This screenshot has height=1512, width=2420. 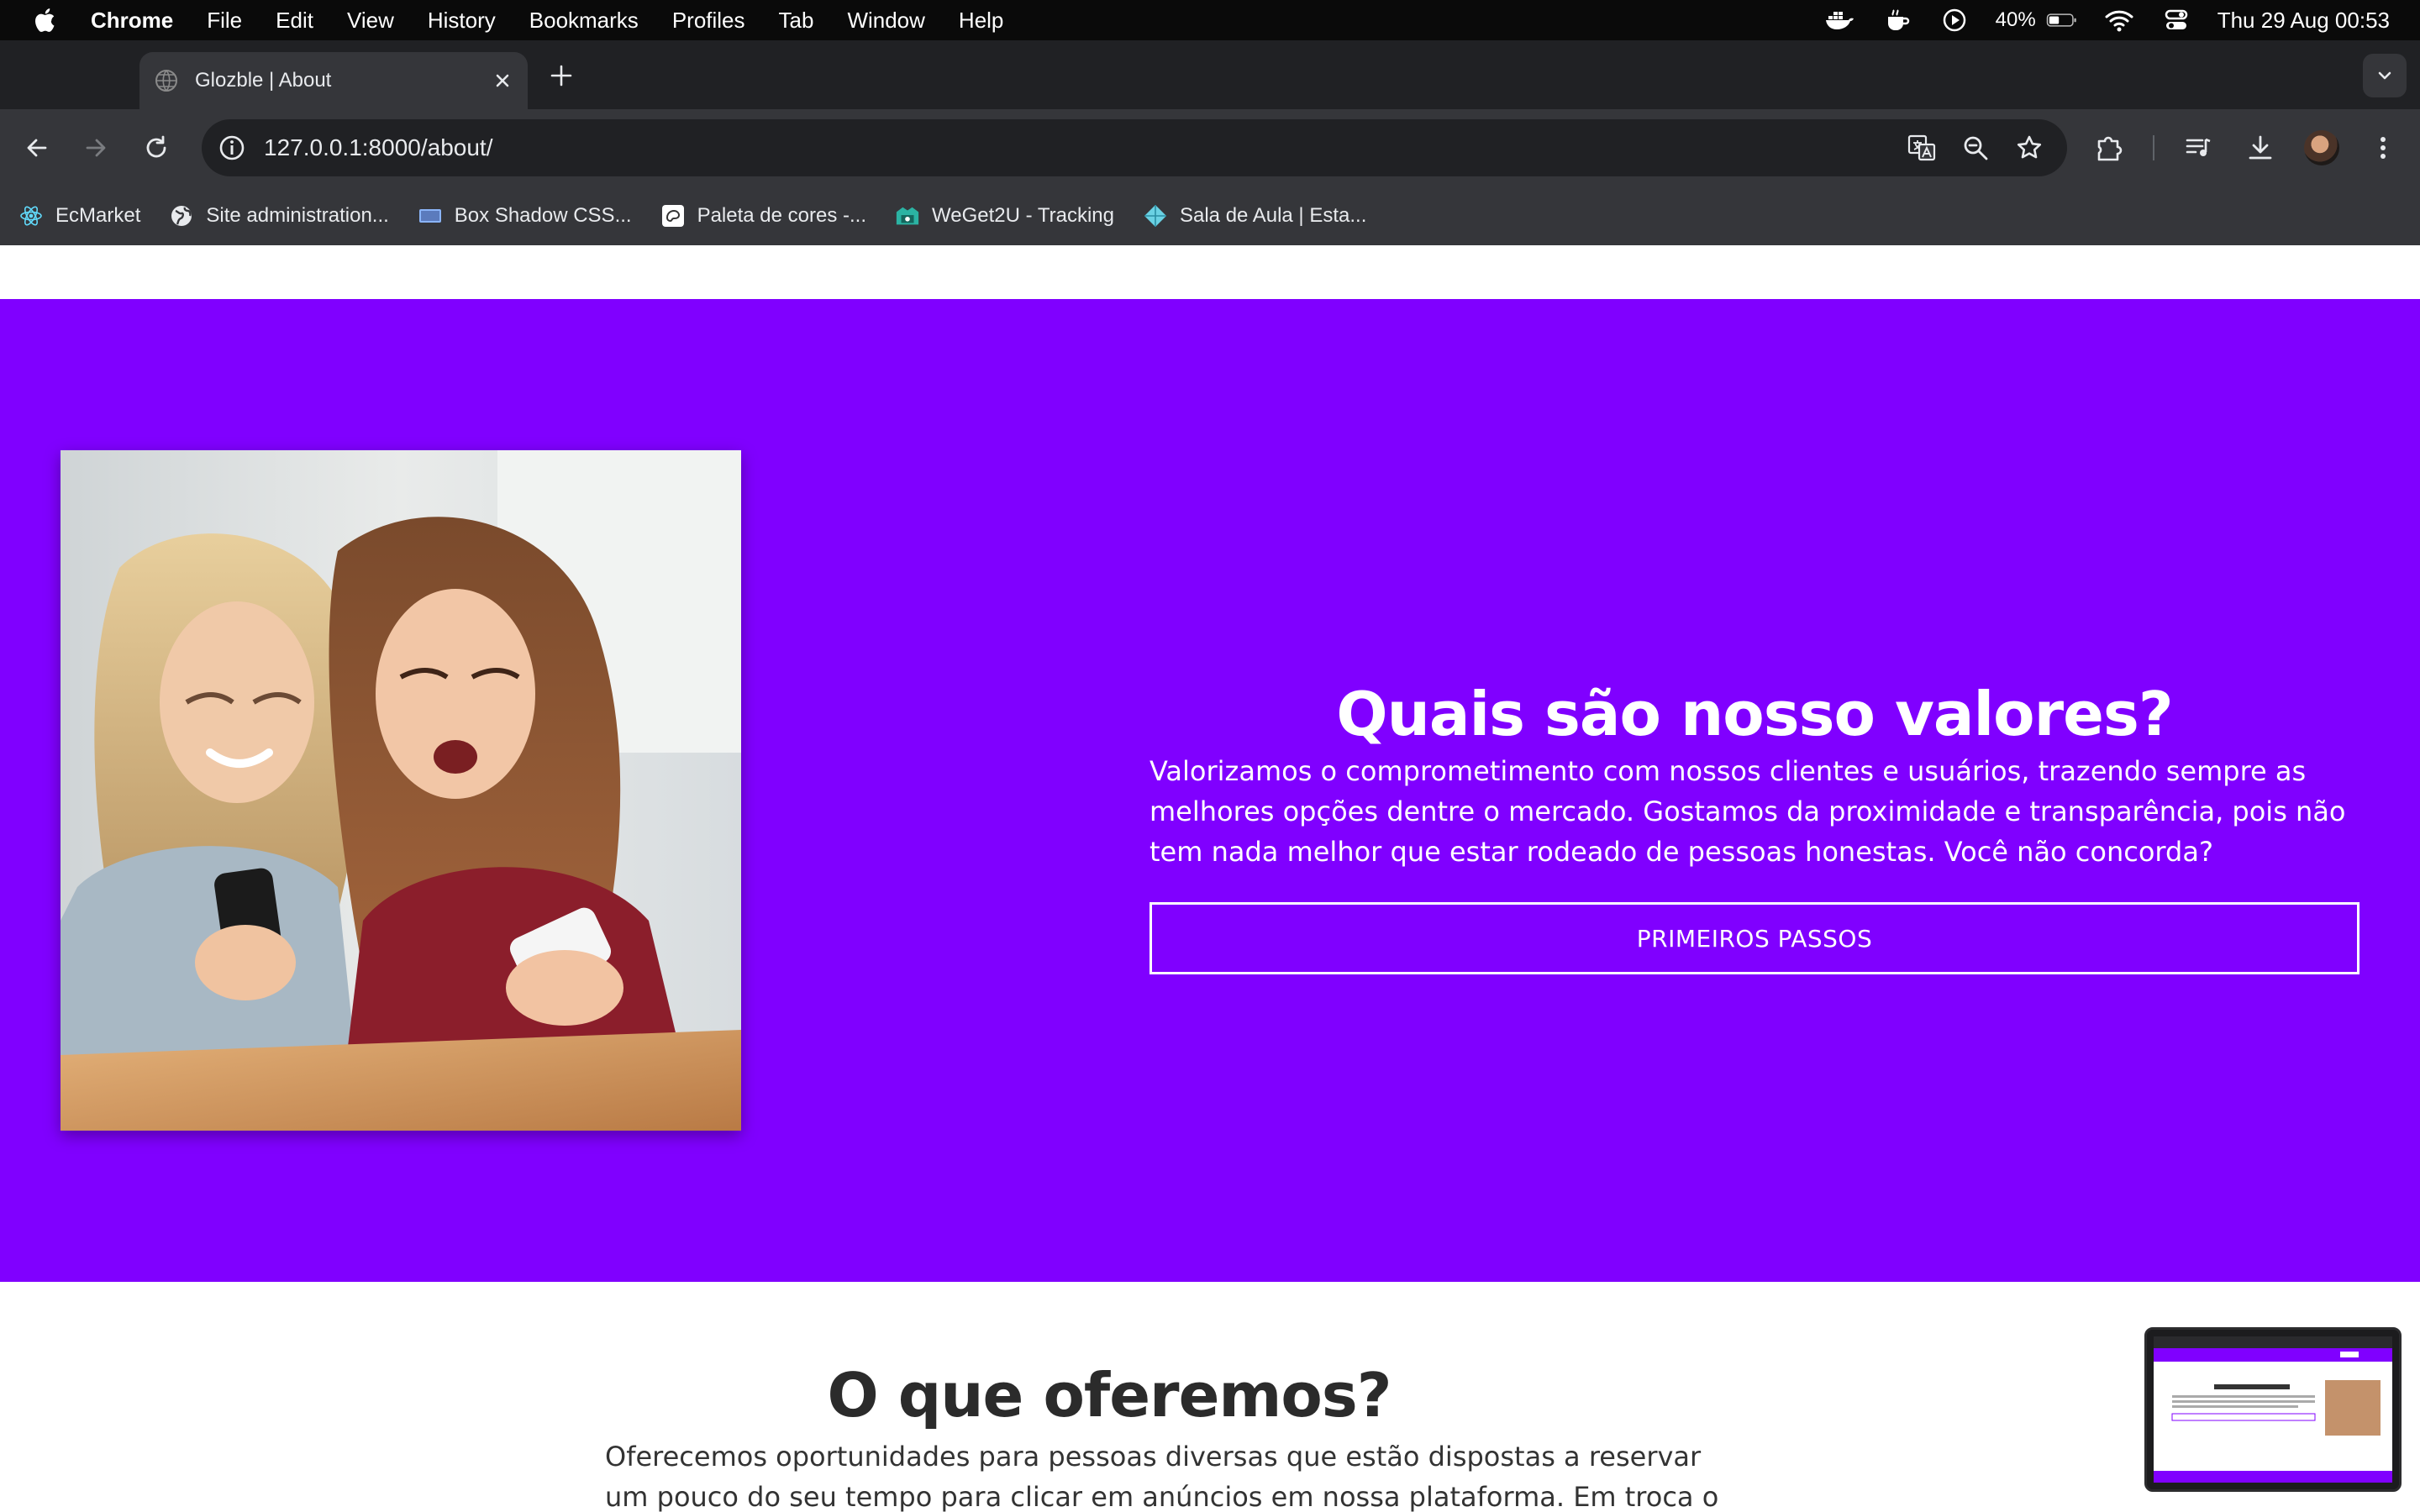 What do you see at coordinates (2303, 21) in the screenshot?
I see `menubar-clock: Thu 29 Aug 00:53` at bounding box center [2303, 21].